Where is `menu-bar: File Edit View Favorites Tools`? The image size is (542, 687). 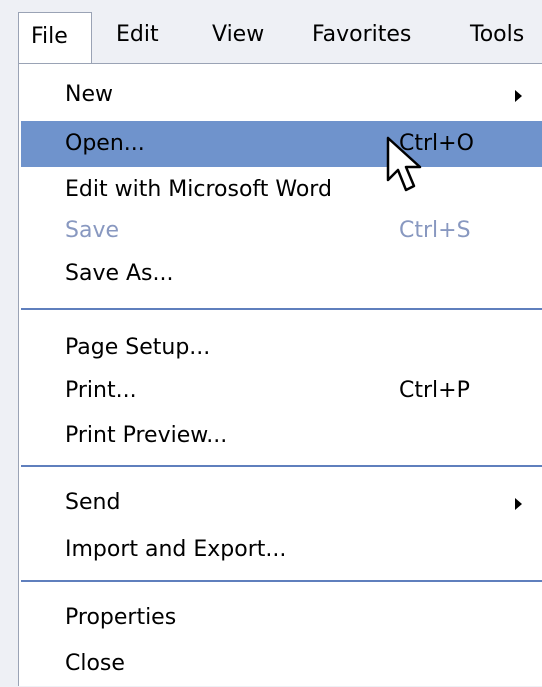 menu-bar: File Edit View Favorites Tools is located at coordinates (271, 33).